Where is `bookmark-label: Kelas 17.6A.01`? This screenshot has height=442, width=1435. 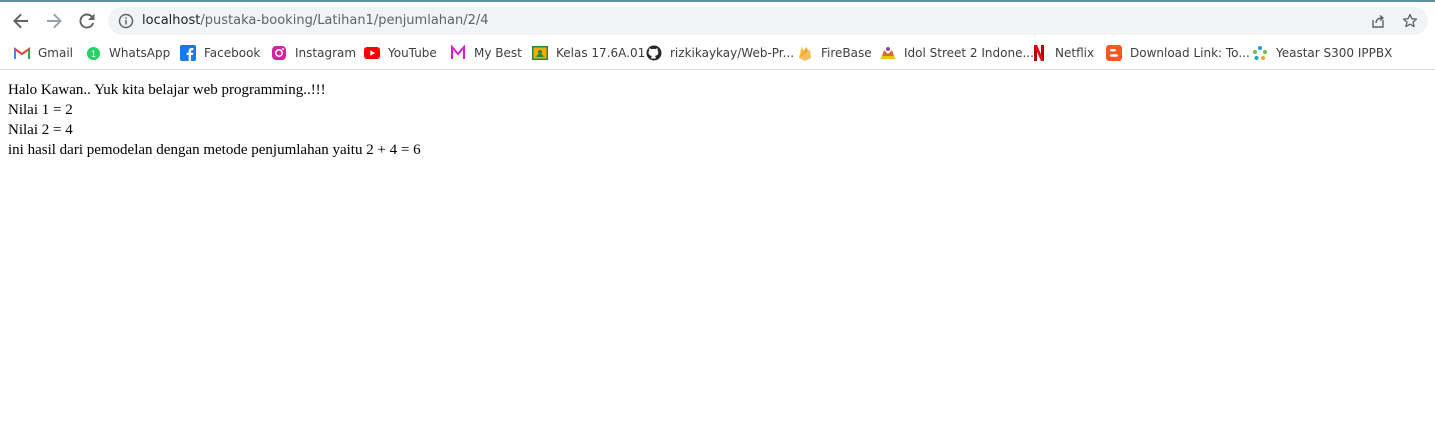
bookmark-label: Kelas 17.6A.01 is located at coordinates (601, 53).